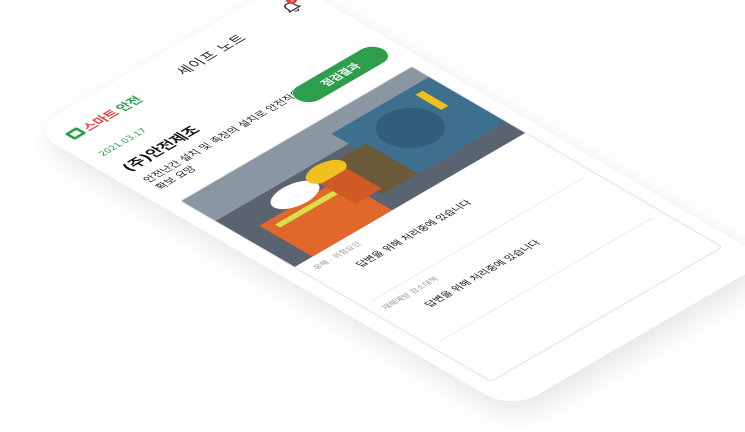 This screenshot has width=745, height=432. What do you see at coordinates (292, 8) in the screenshot?
I see `notification-bell-icon: 1` at bounding box center [292, 8].